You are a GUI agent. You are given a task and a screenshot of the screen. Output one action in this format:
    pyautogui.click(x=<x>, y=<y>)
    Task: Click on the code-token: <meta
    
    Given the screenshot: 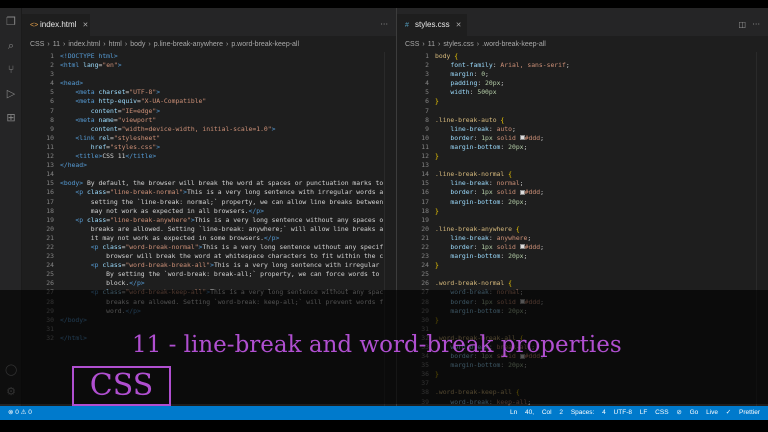 What is the action you would take?
    pyautogui.click(x=87, y=119)
    